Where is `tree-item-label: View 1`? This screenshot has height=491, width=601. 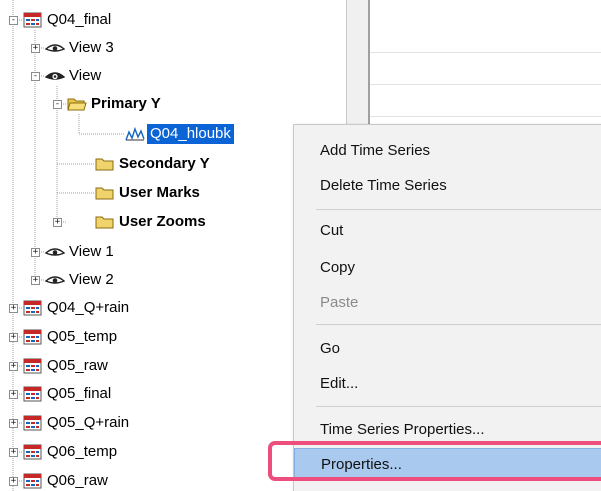 tree-item-label: View 1 is located at coordinates (91, 251).